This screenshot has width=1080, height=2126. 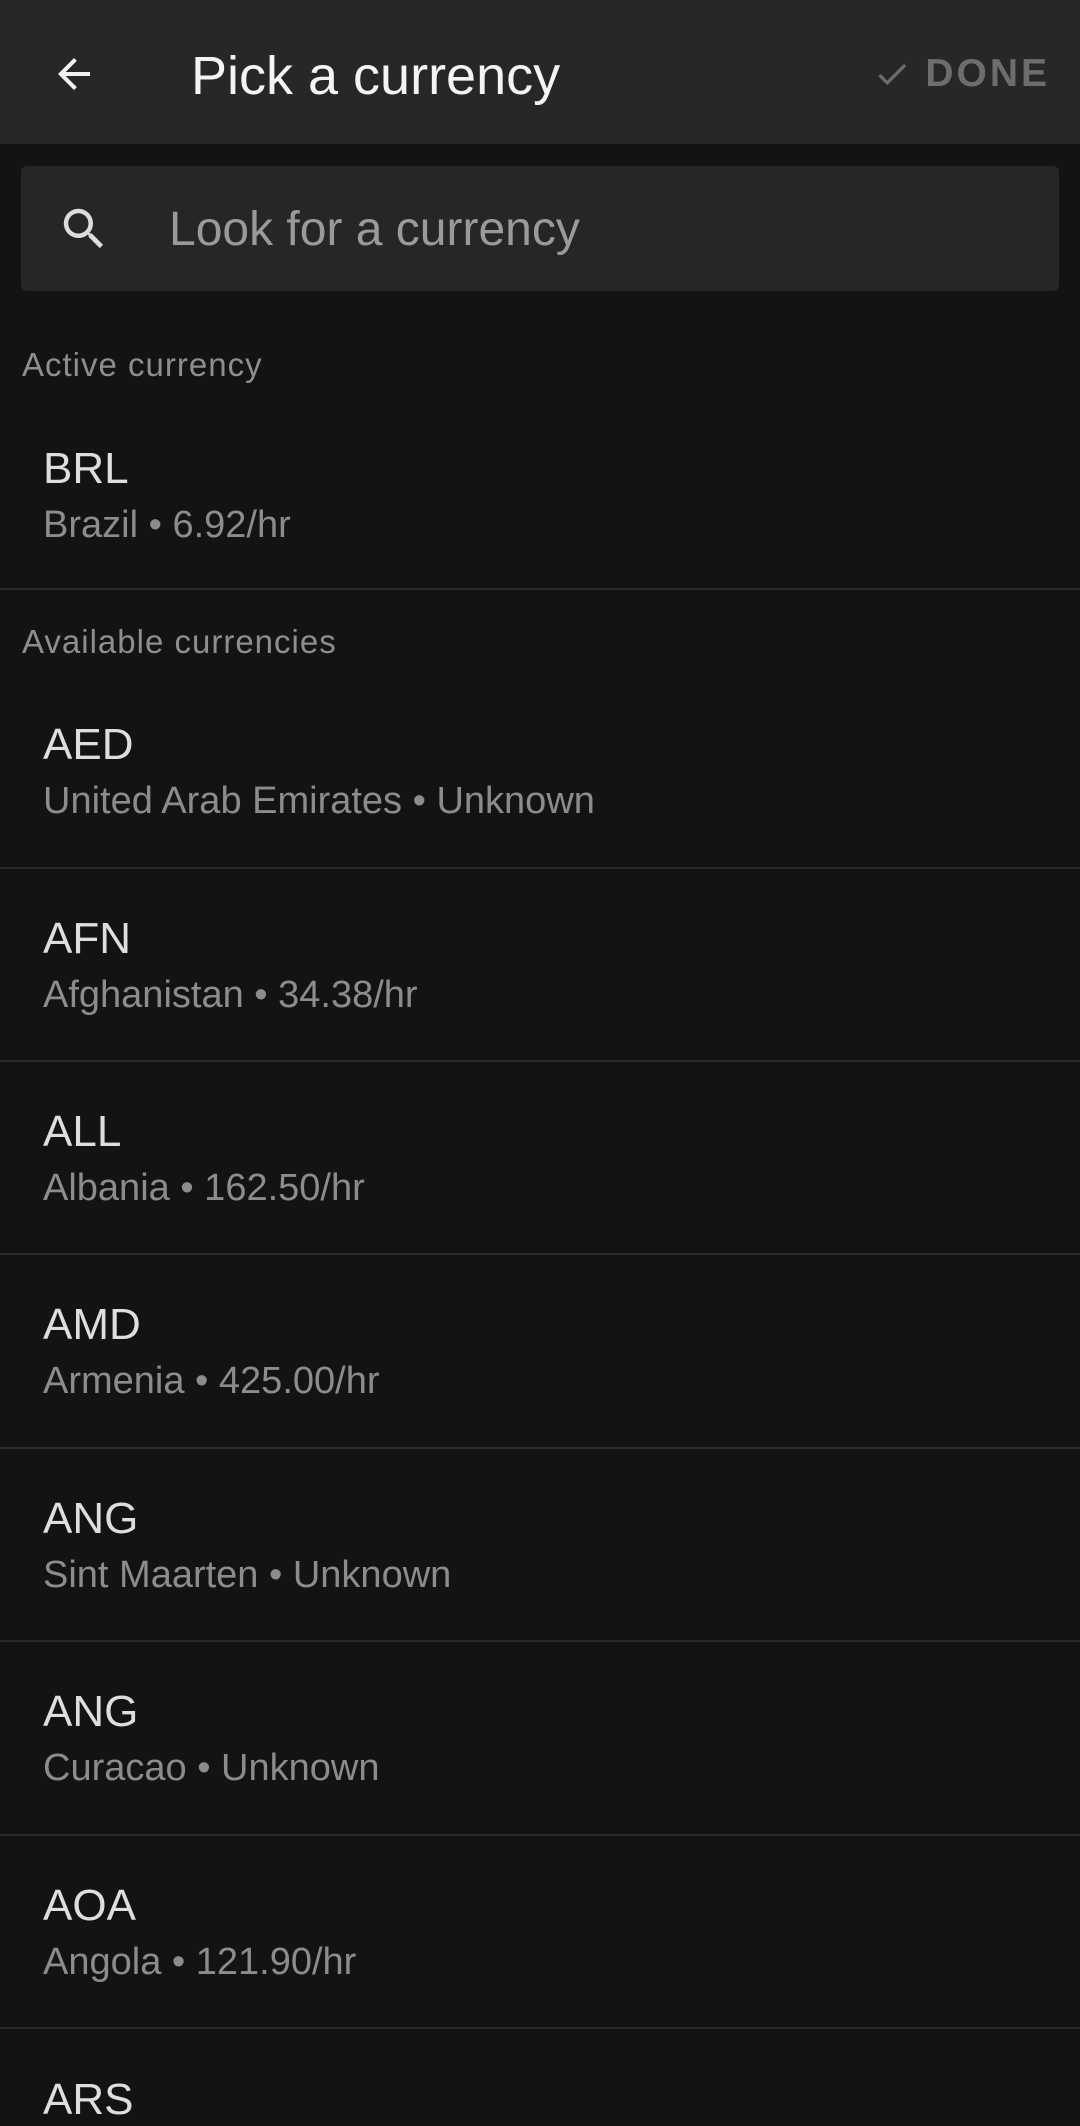 I want to click on currency-item-aoa: AOA Angola • 121.90/hr, so click(x=540, y=1932).